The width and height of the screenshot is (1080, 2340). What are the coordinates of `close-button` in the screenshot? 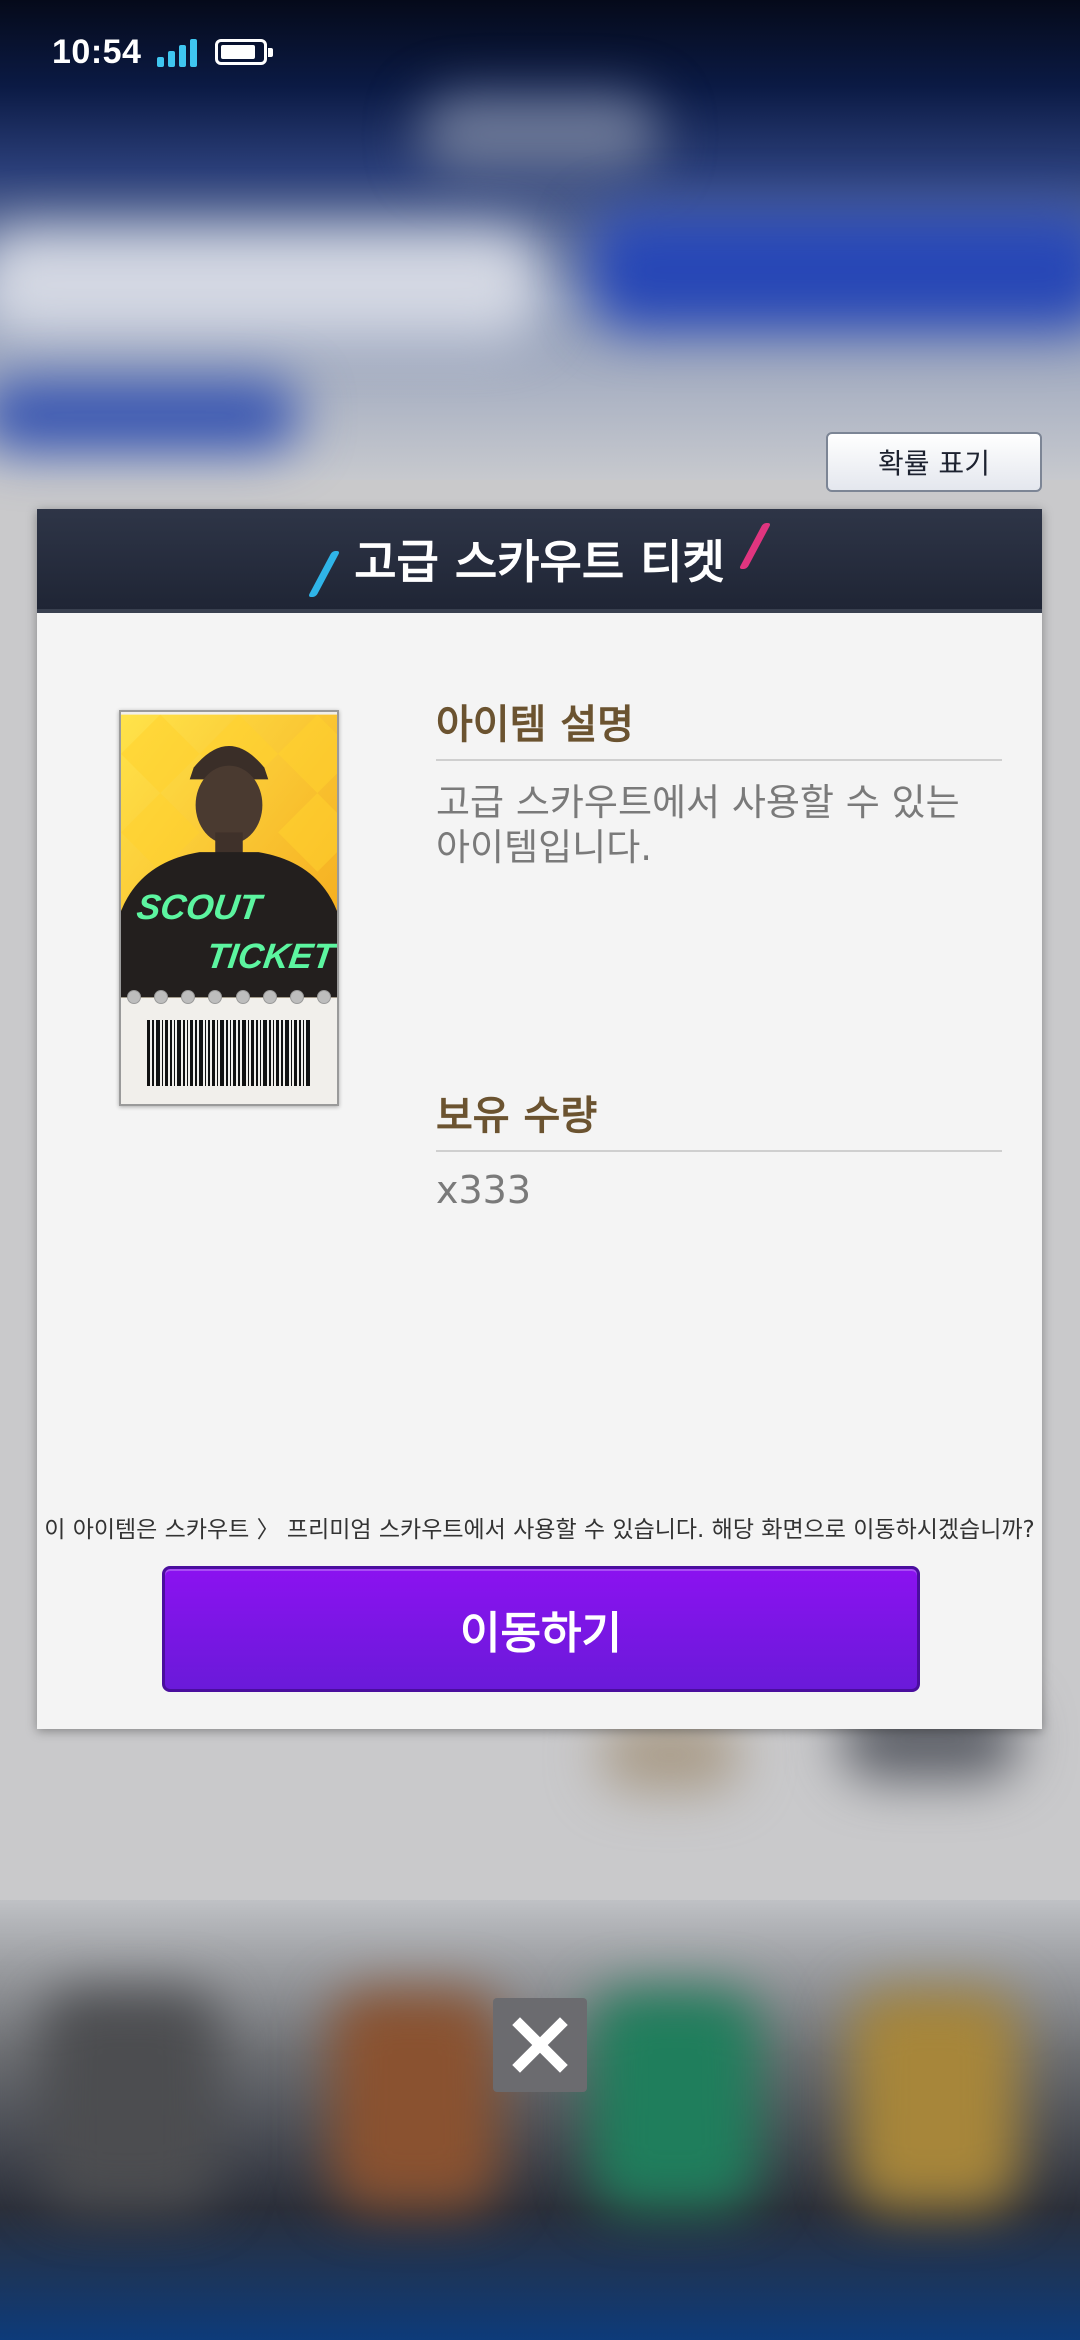 It's located at (540, 2045).